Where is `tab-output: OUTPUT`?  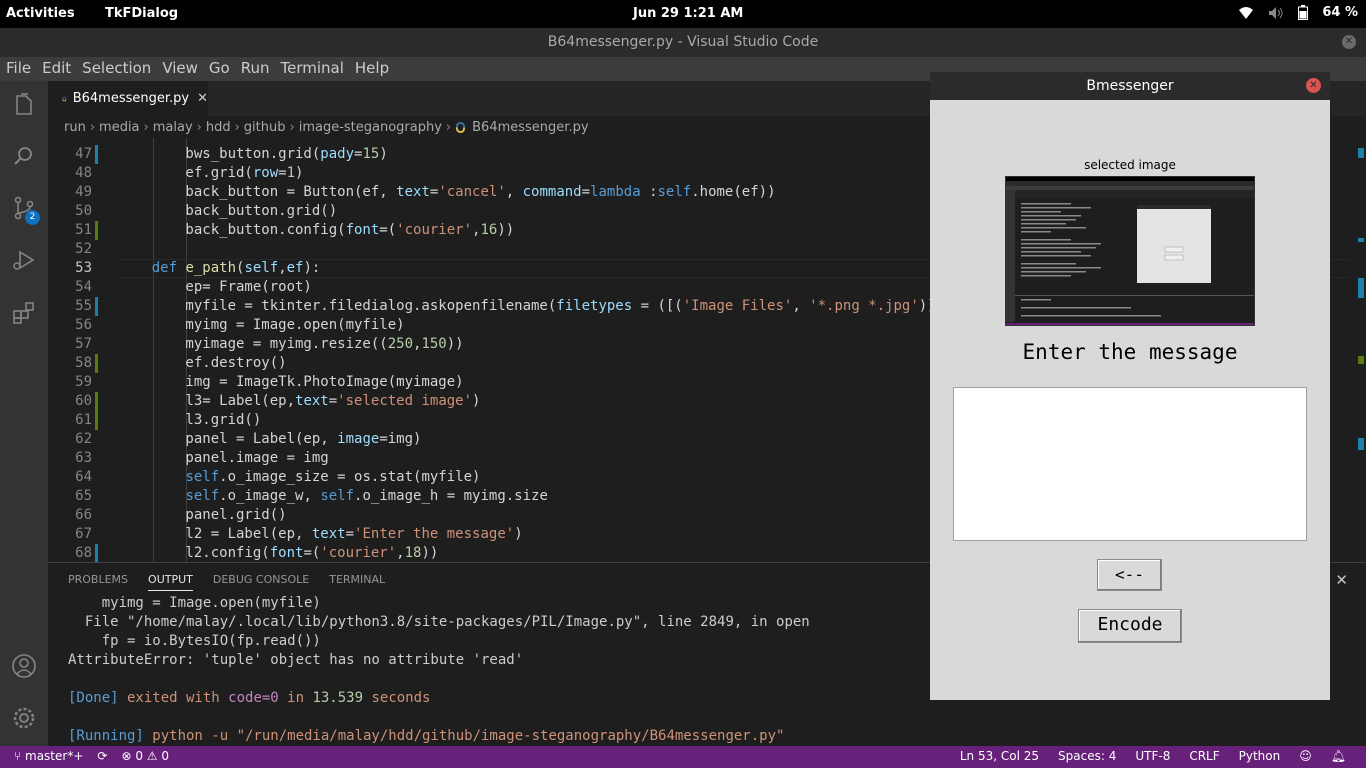
tab-output: OUTPUT is located at coordinates (170, 582).